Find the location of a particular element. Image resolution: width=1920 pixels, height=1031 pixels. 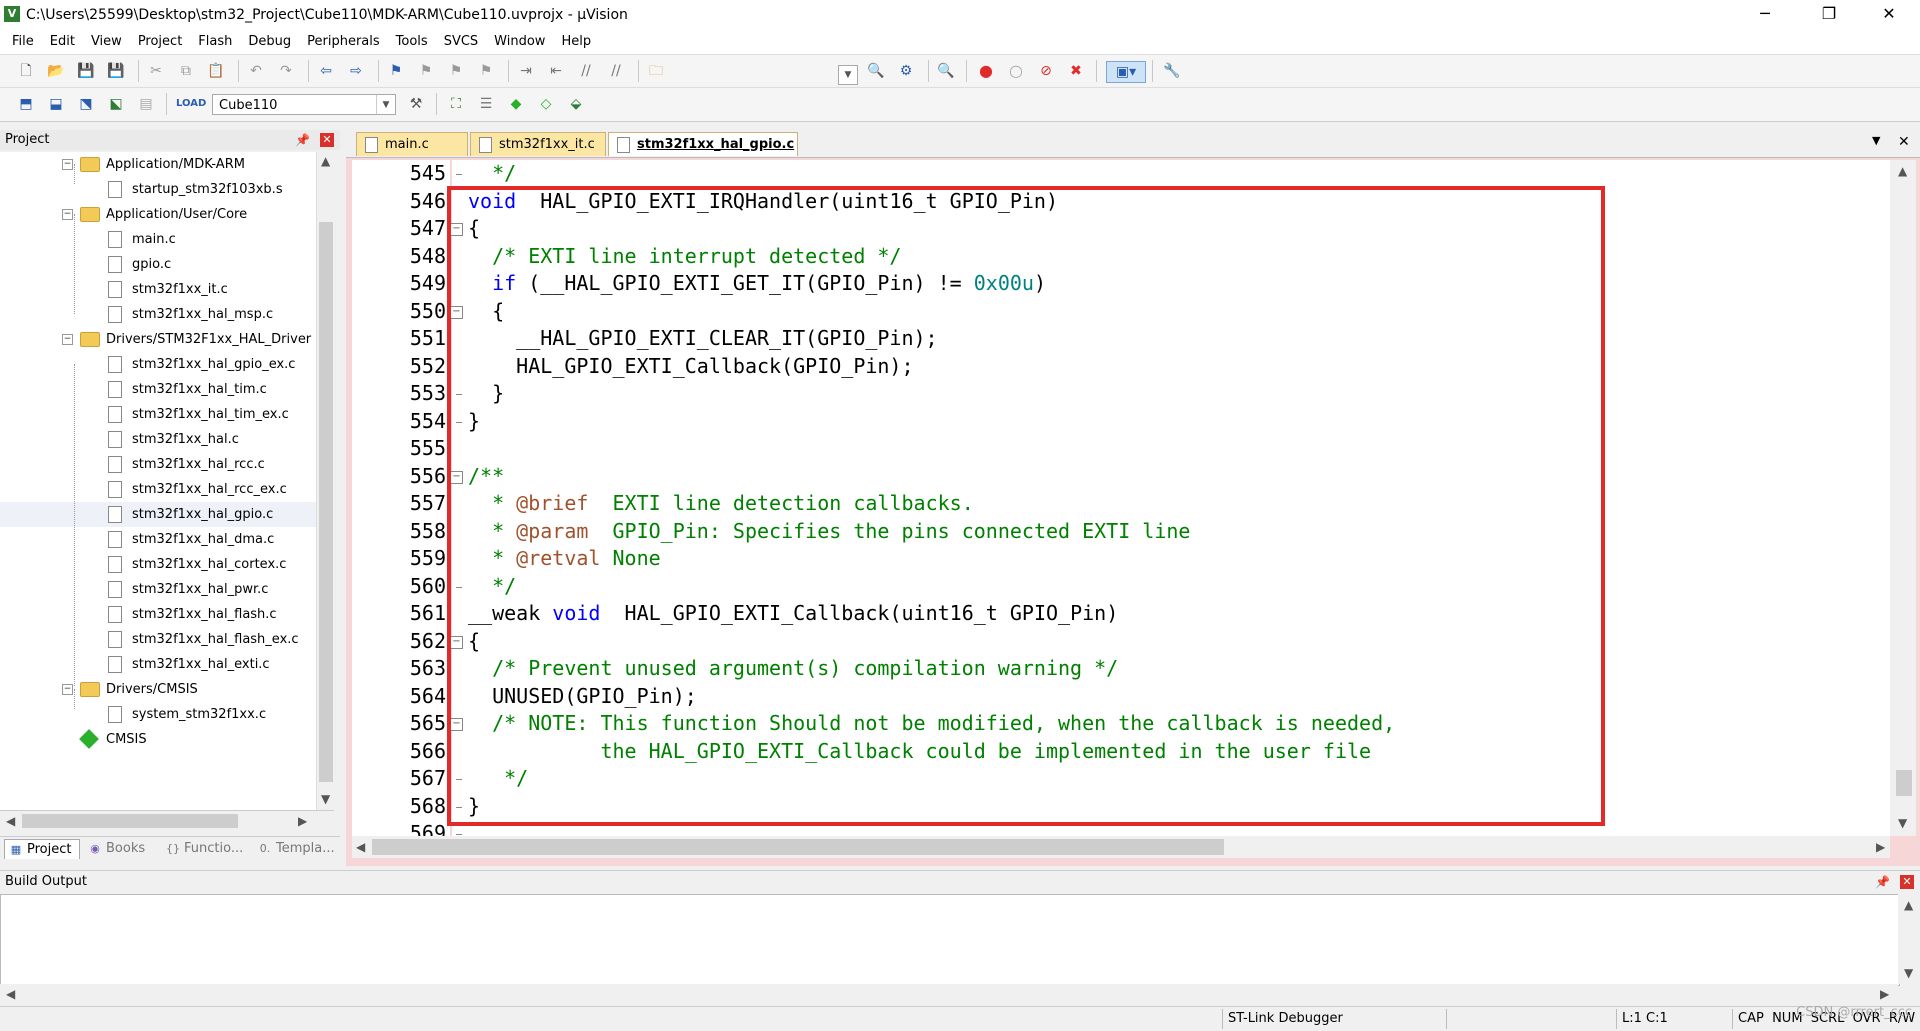

redo-icon: ↷ is located at coordinates (286, 71).